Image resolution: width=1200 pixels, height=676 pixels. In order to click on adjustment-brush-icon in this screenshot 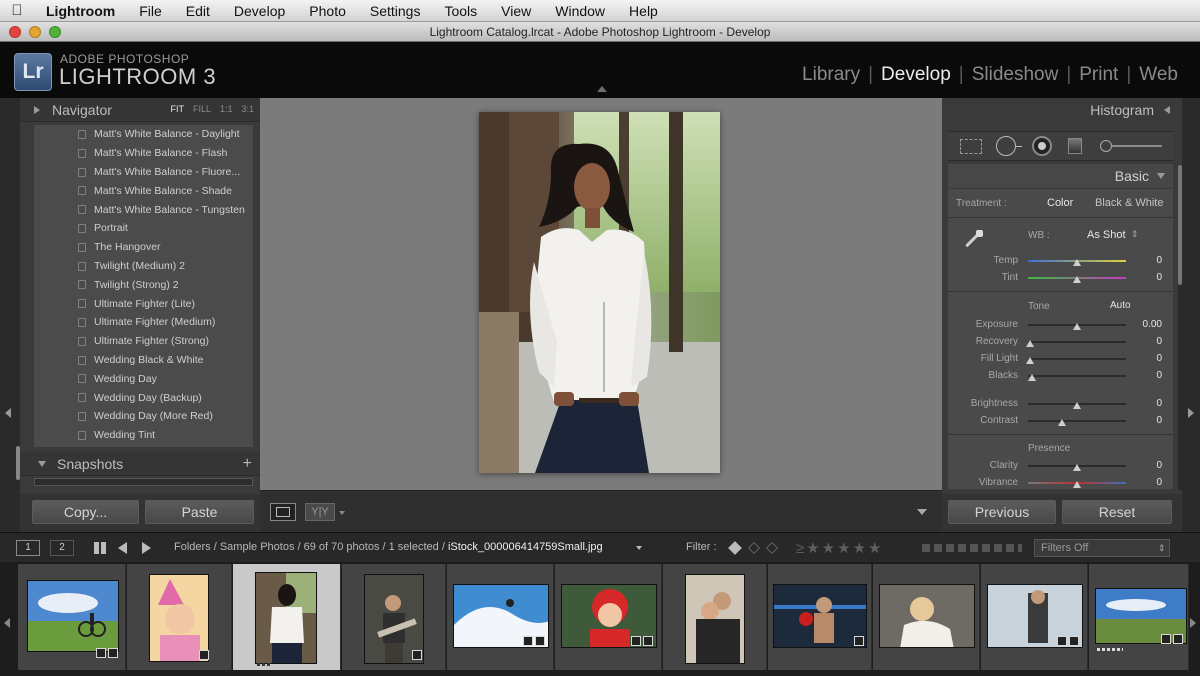, I will do `click(1132, 146)`.